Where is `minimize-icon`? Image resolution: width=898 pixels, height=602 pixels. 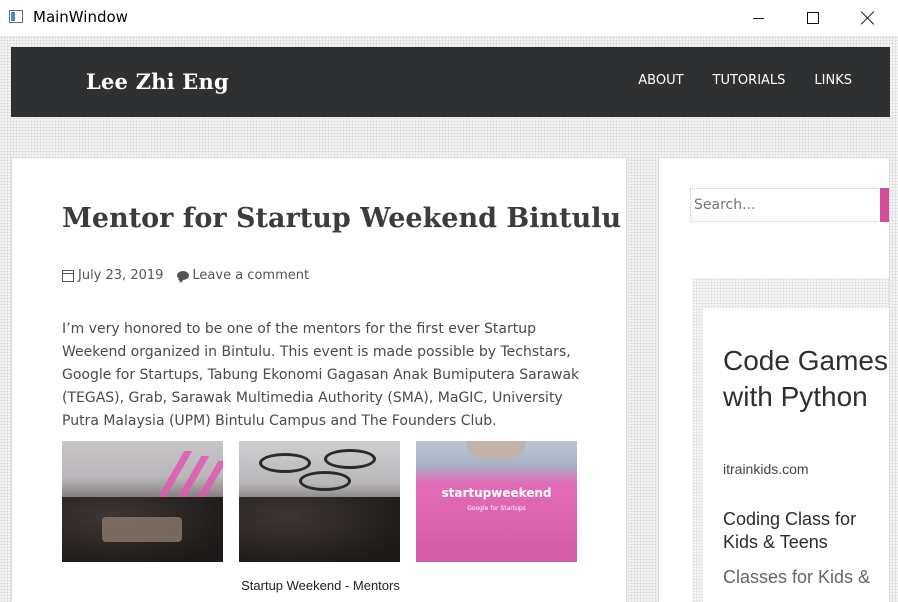 minimize-icon is located at coordinates (758, 18).